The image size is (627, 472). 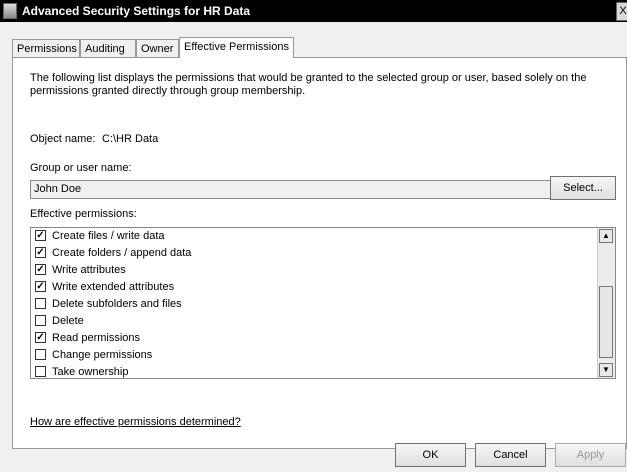 I want to click on list-item: ✓ Create folders / append data, so click(x=113, y=253).